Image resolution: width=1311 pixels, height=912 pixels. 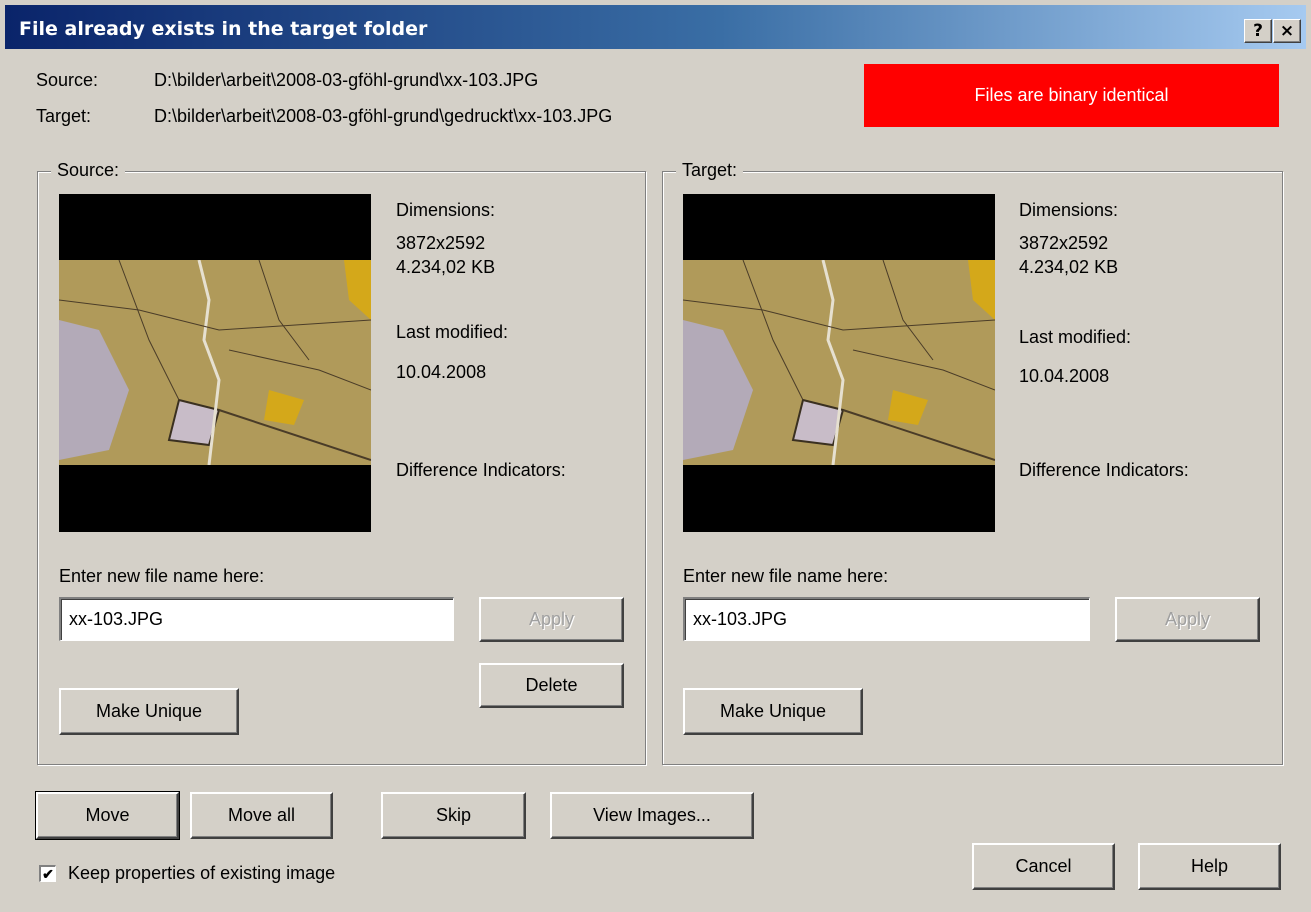 What do you see at coordinates (107, 815) in the screenshot?
I see `move-button: Move` at bounding box center [107, 815].